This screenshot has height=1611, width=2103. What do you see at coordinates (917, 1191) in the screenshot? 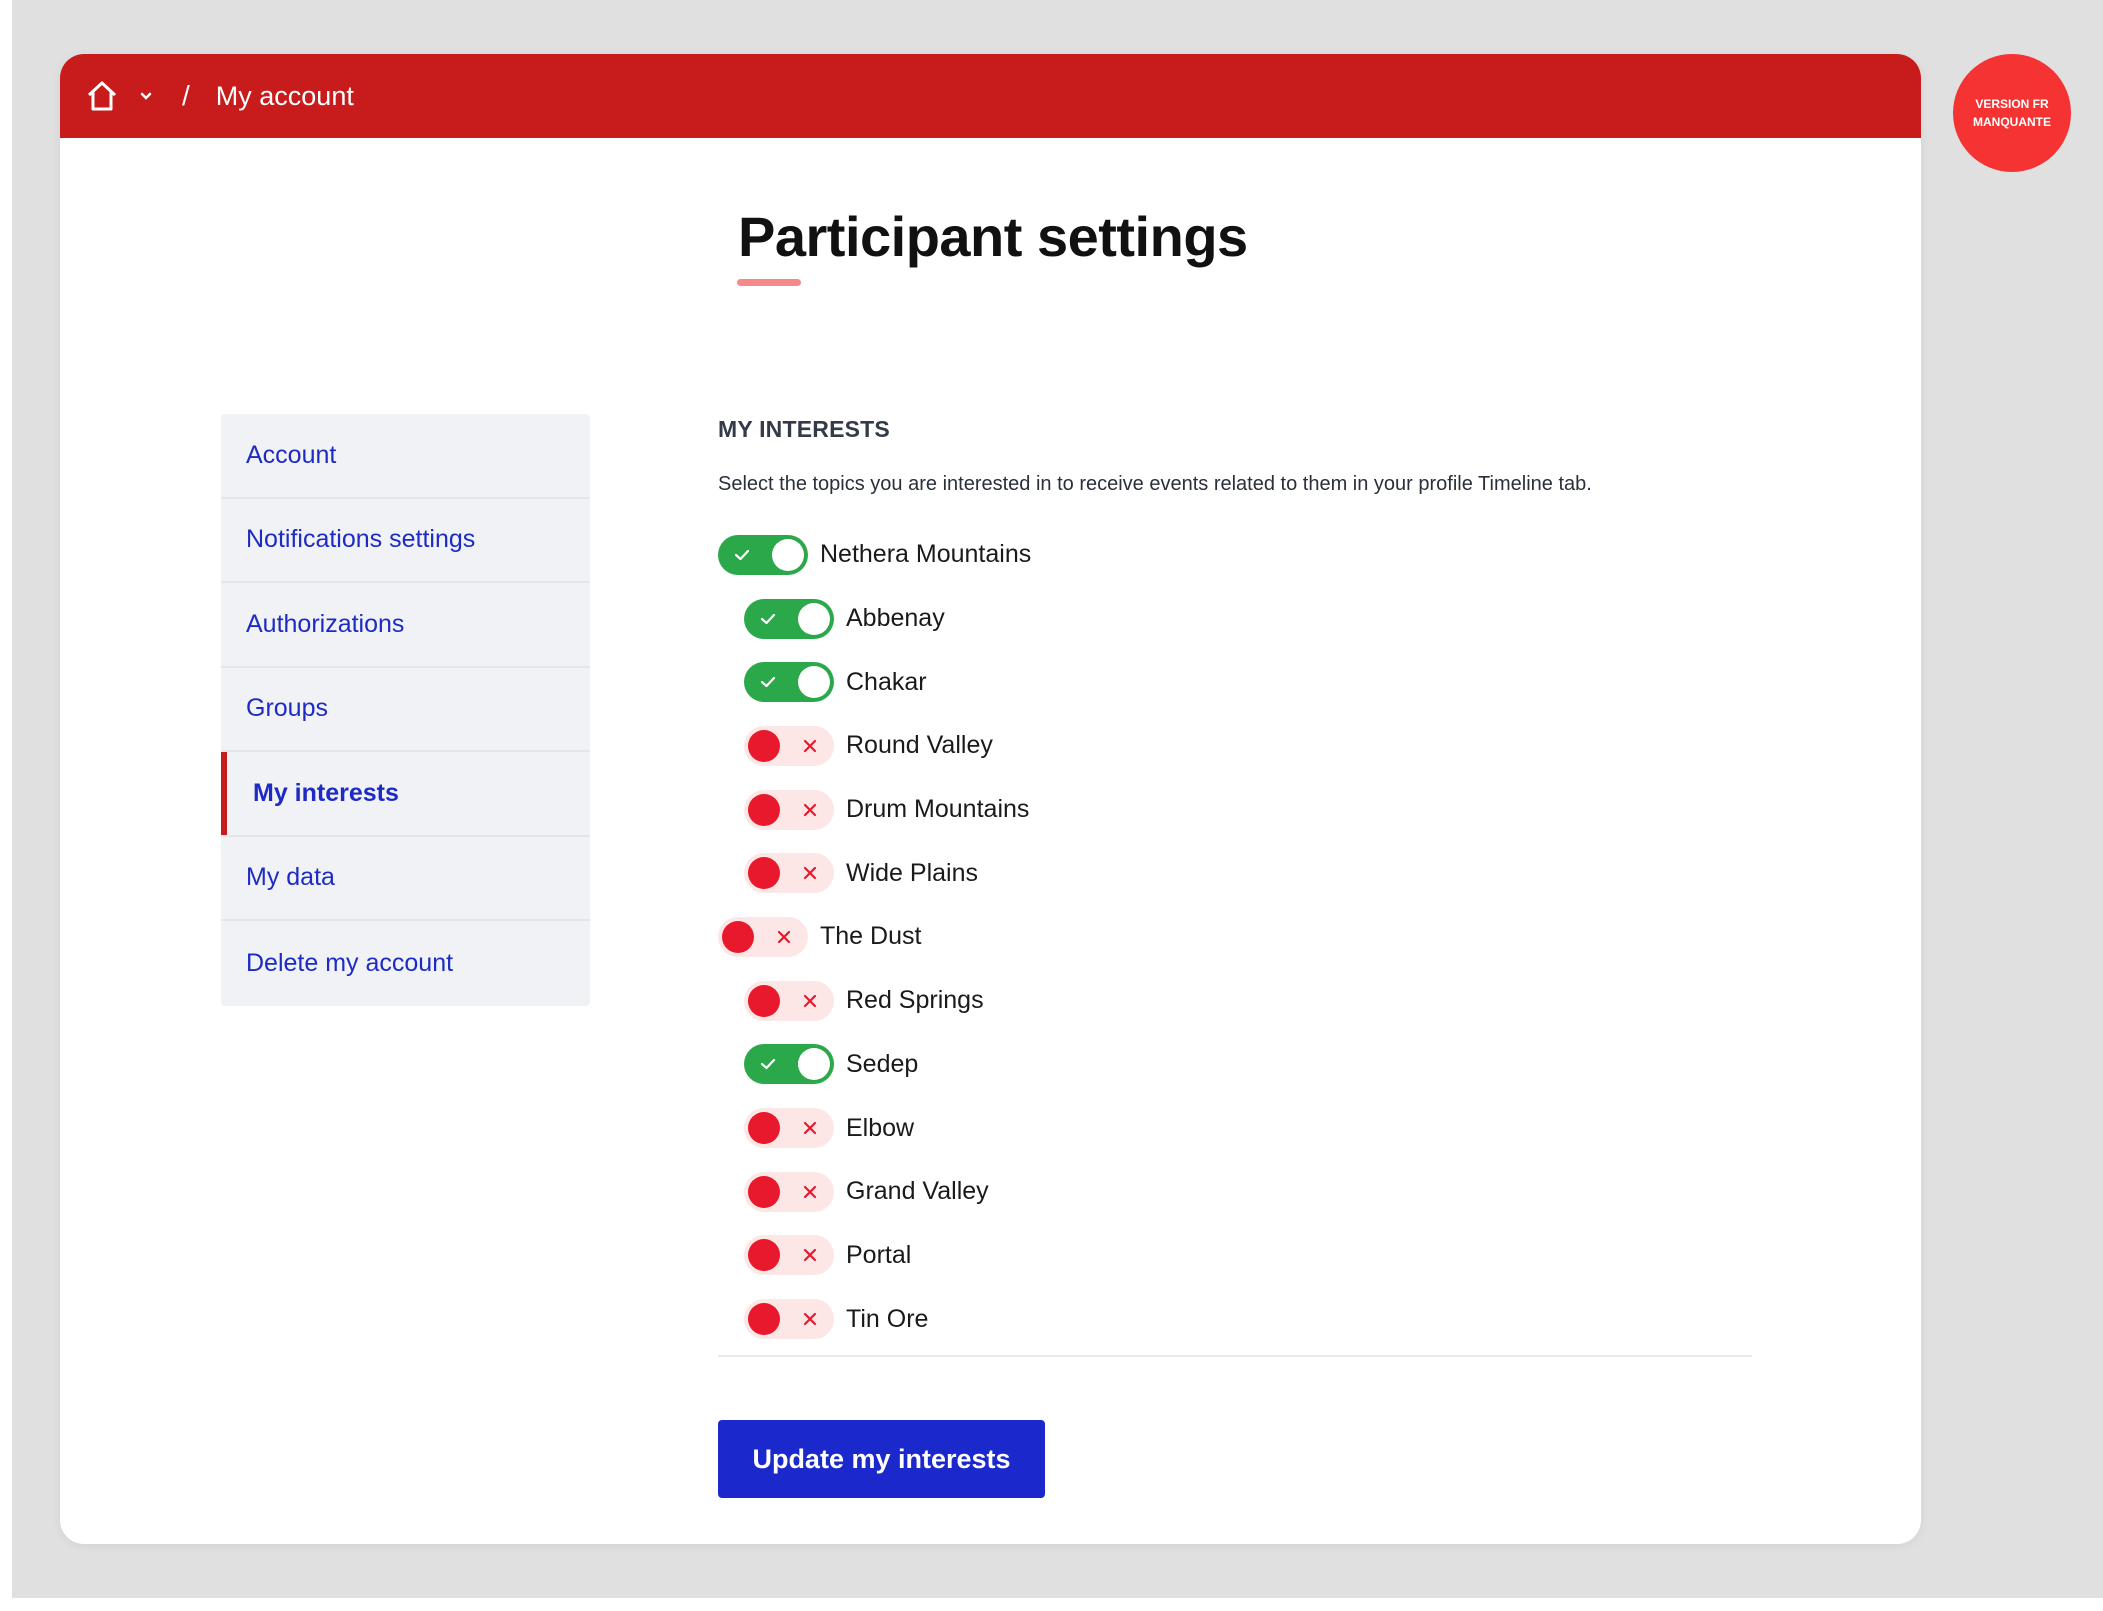
I see `interest-label: Grand Valley` at bounding box center [917, 1191].